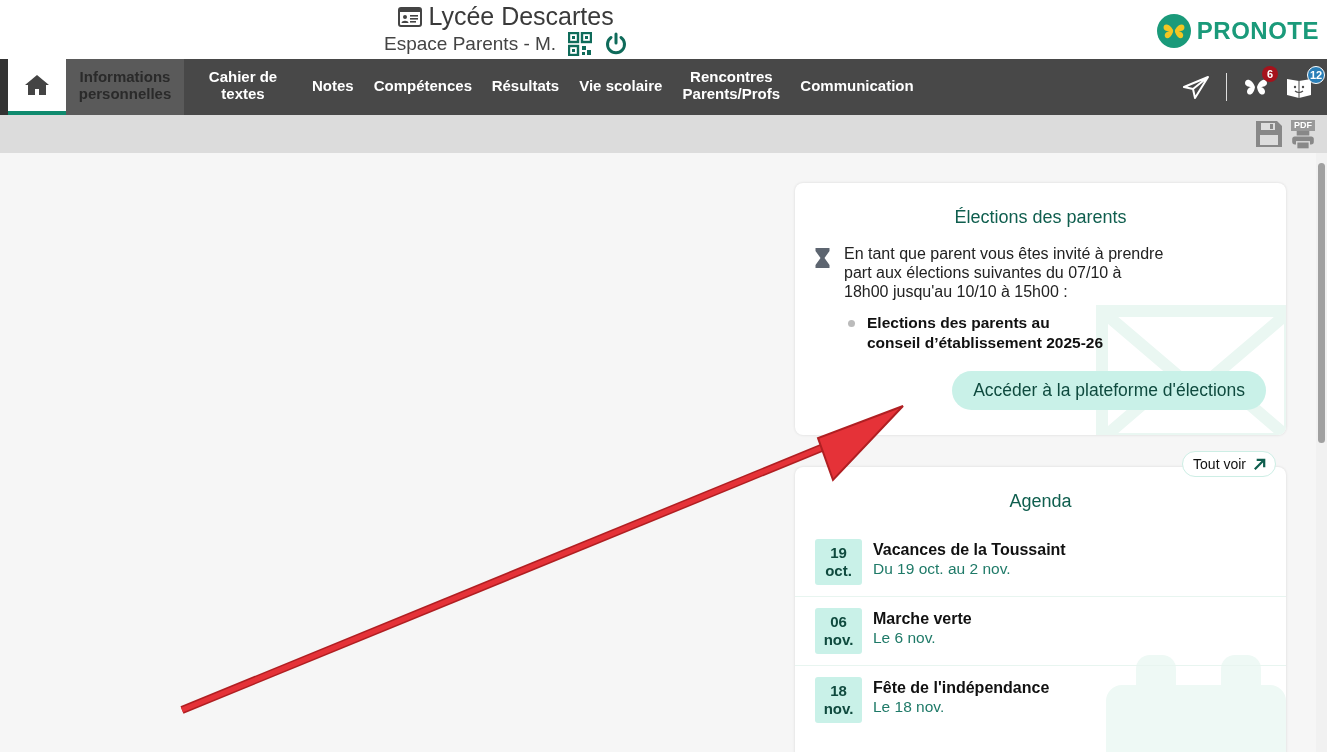 Image resolution: width=1327 pixels, height=752 pixels. What do you see at coordinates (333, 87) in the screenshot?
I see `nav-tab: Notes` at bounding box center [333, 87].